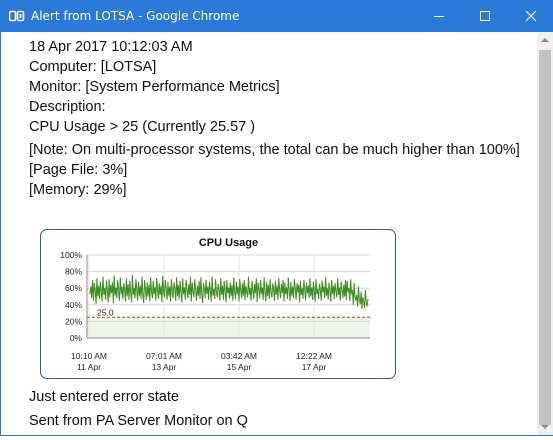  What do you see at coordinates (276, 16) in the screenshot?
I see `title-bar: Alert from LOTSA - Google Chrome` at bounding box center [276, 16].